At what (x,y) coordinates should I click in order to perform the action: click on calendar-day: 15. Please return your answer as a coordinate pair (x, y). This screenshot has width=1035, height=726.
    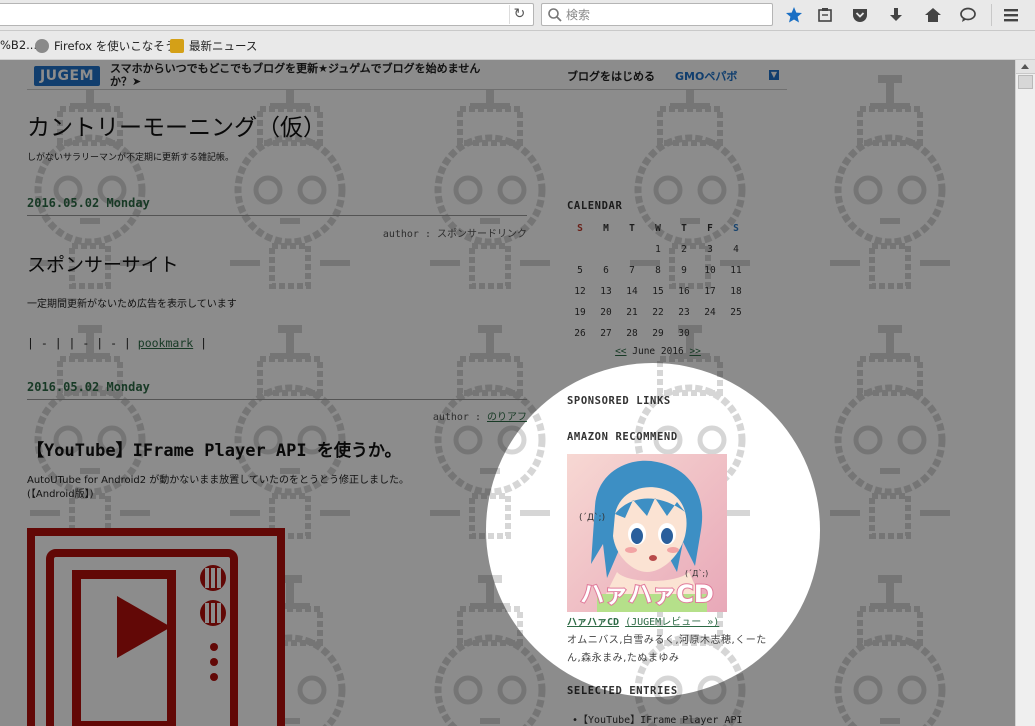
    Looking at the image, I should click on (658, 291).